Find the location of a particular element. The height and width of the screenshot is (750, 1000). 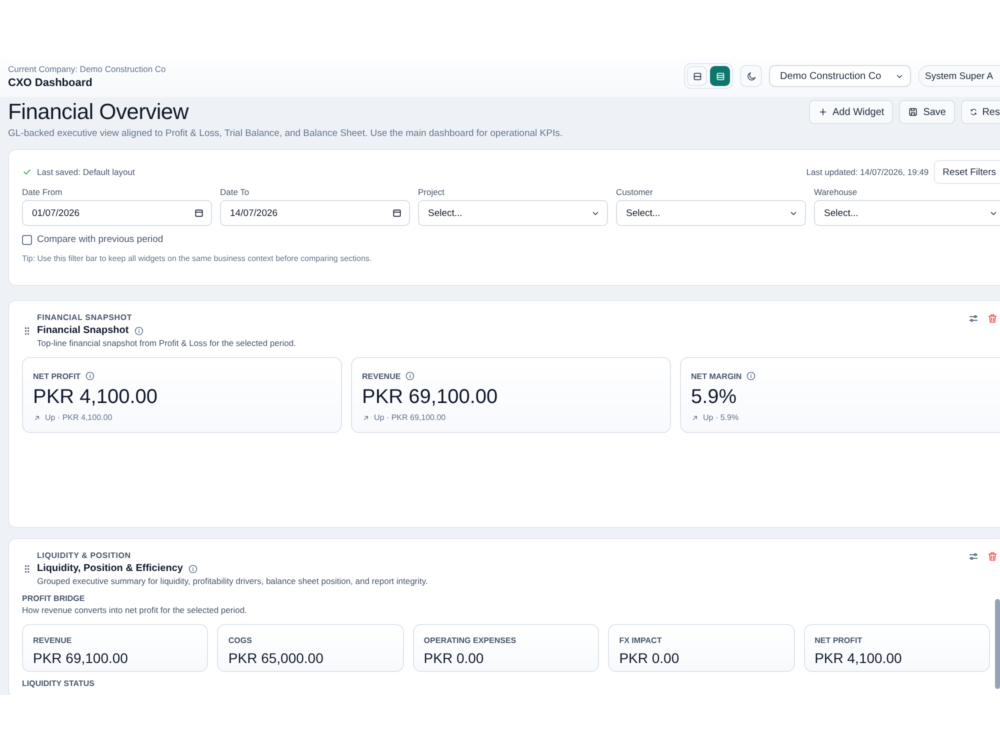

layout-button is located at coordinates (720, 76).